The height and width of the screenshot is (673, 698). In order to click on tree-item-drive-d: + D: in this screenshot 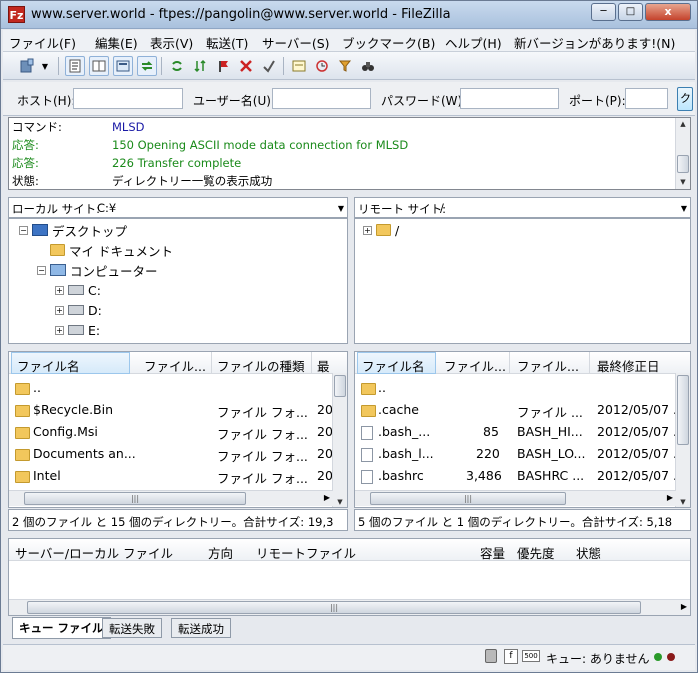, I will do `click(78, 310)`.